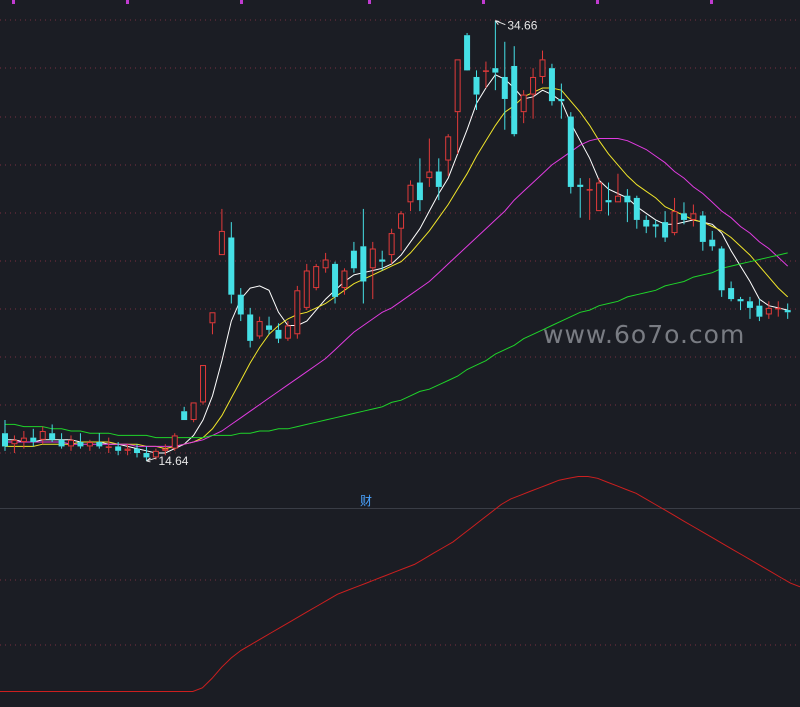  I want to click on watermark-text: www.6o7o.com, so click(644, 334).